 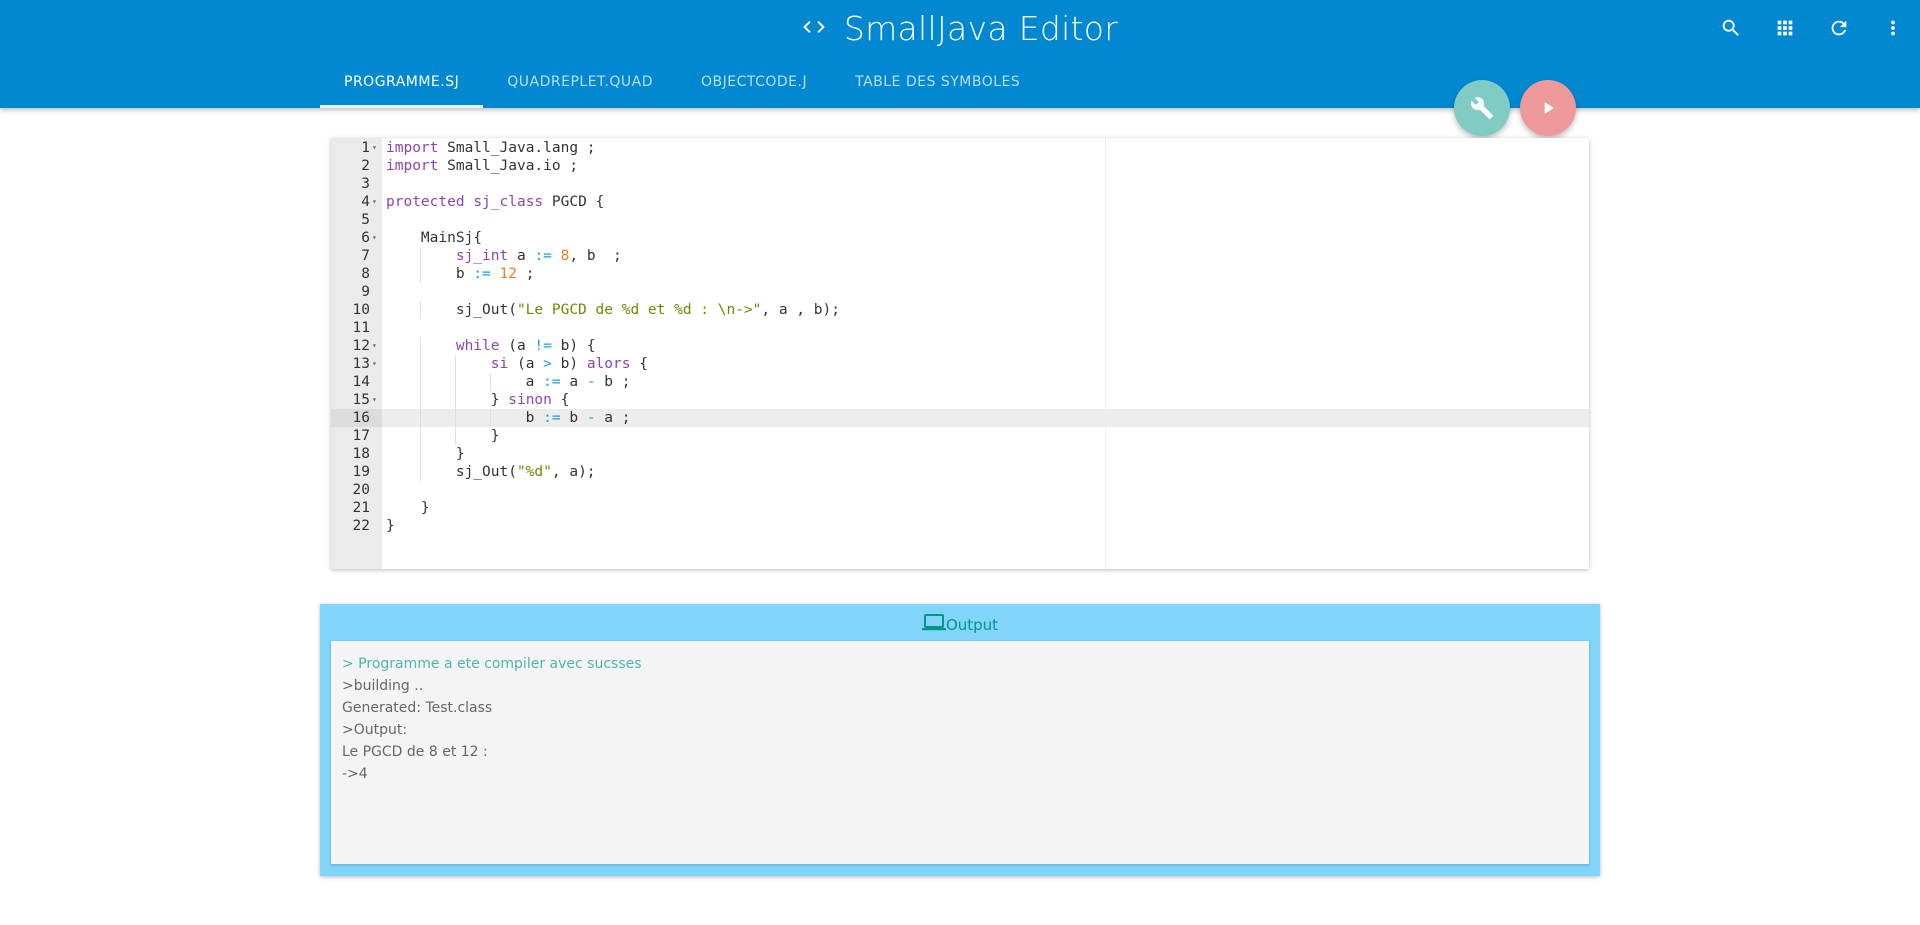 I want to click on output-header: Output, so click(x=960, y=622).